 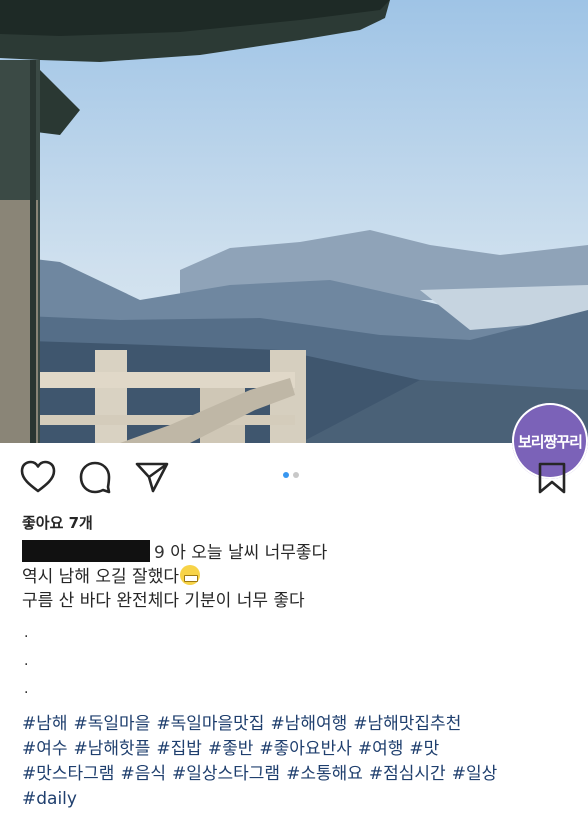 What do you see at coordinates (407, 724) in the screenshot?
I see `hashtag-link: #남해맛집추천` at bounding box center [407, 724].